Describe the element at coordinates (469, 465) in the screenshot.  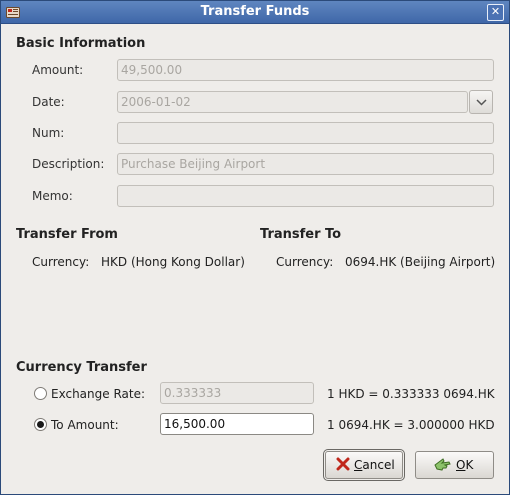
I see `ok-rest: K` at that location.